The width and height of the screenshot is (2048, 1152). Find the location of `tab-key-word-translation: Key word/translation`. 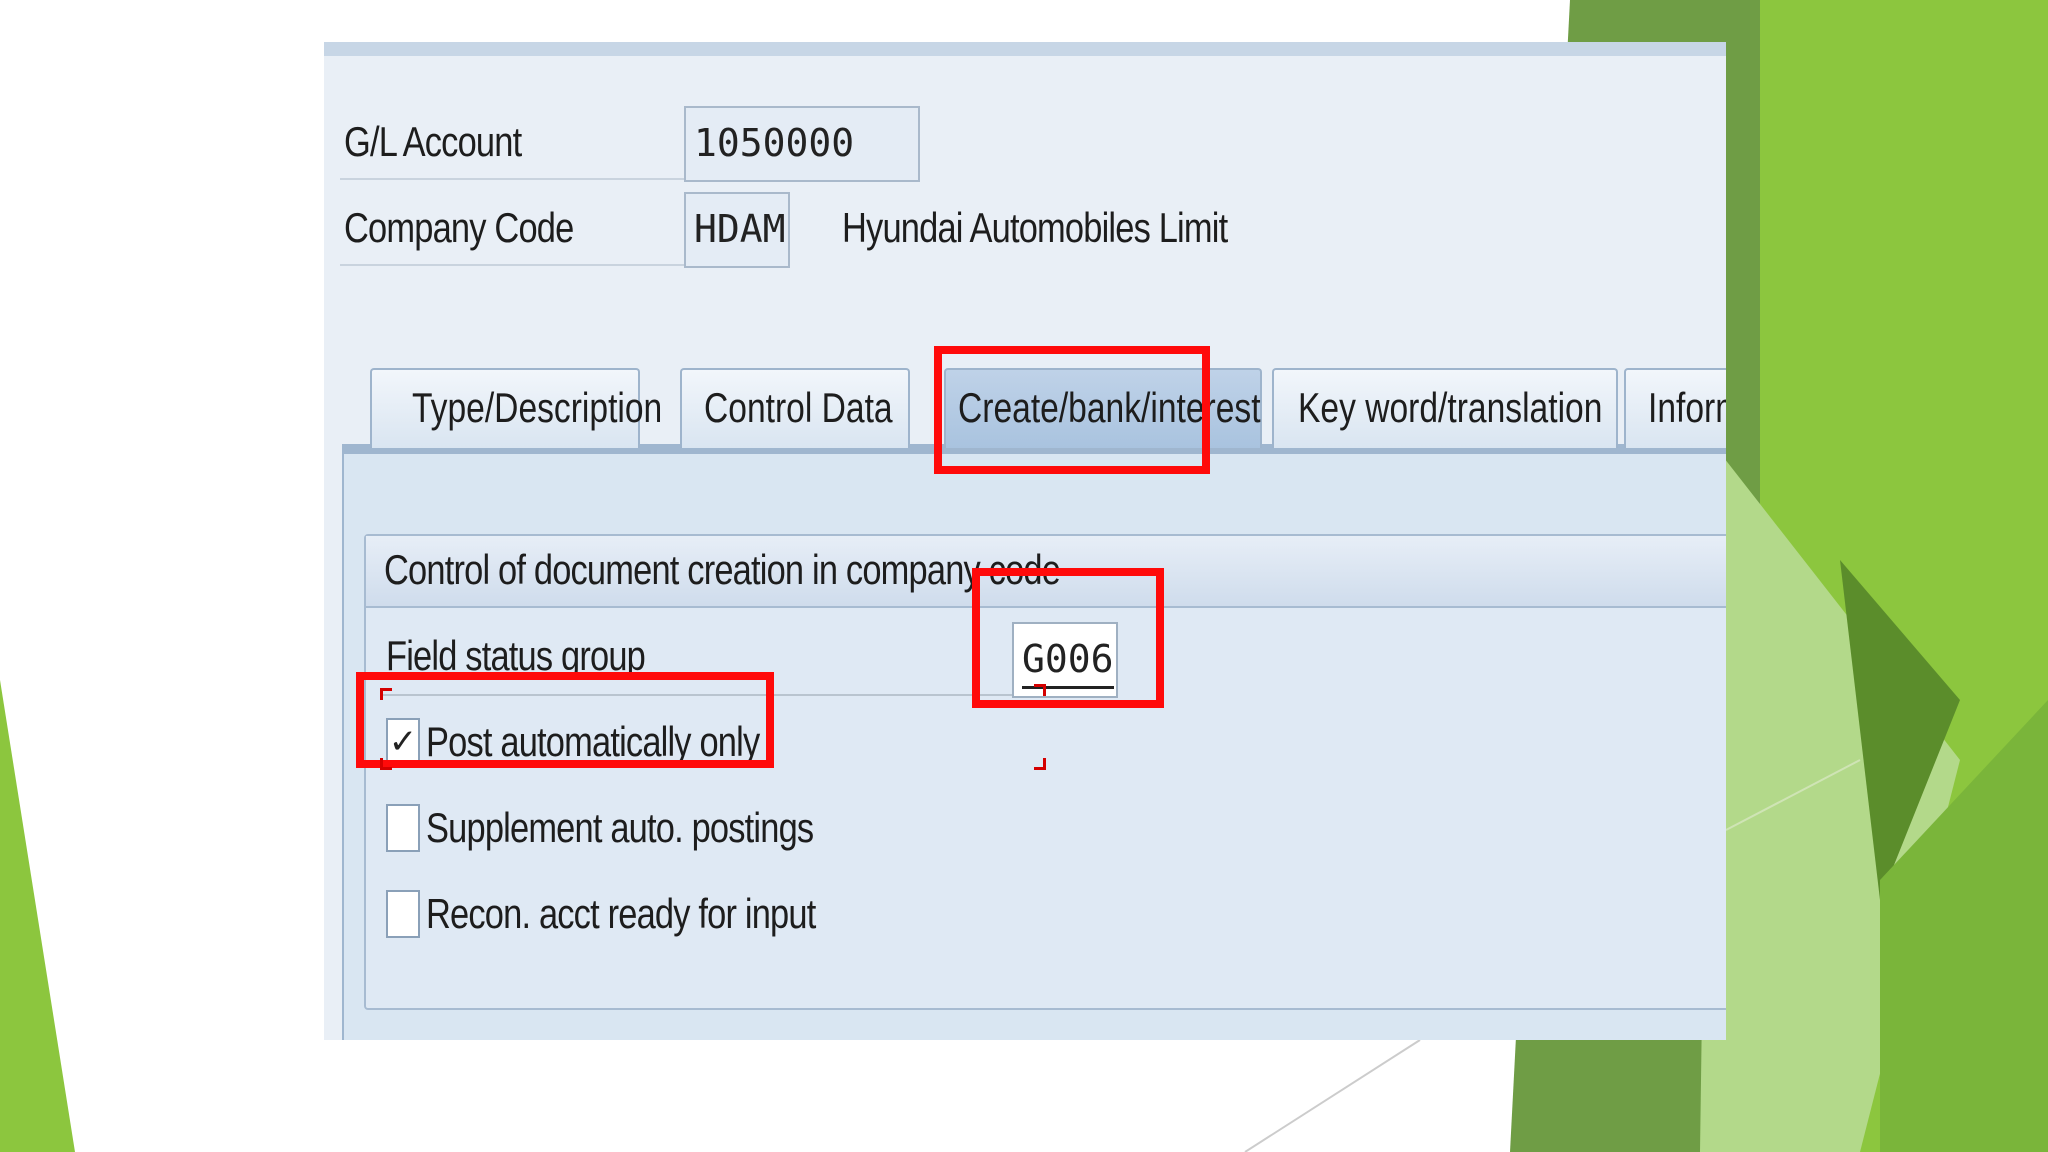

tab-key-word-translation: Key word/translation is located at coordinates (1445, 408).